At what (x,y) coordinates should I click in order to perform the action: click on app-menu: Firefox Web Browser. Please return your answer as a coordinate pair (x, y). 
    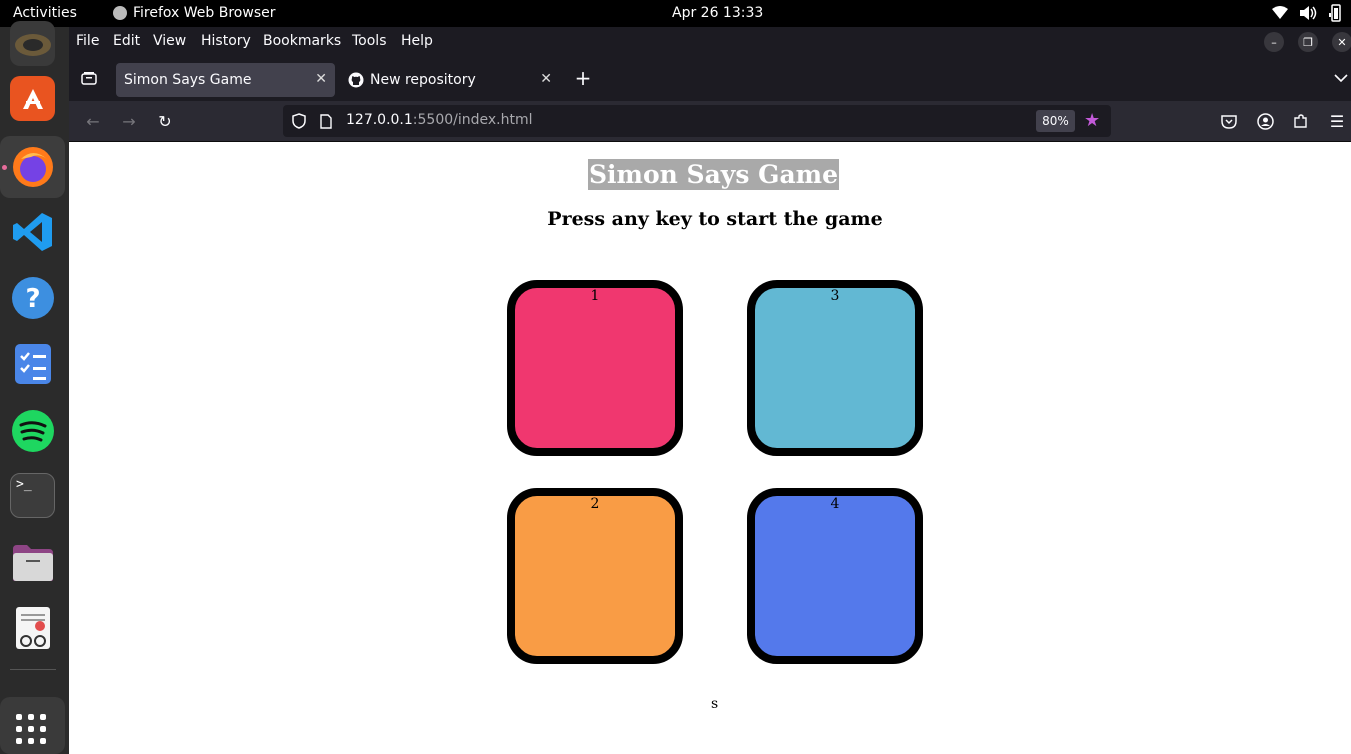
    Looking at the image, I should click on (194, 13).